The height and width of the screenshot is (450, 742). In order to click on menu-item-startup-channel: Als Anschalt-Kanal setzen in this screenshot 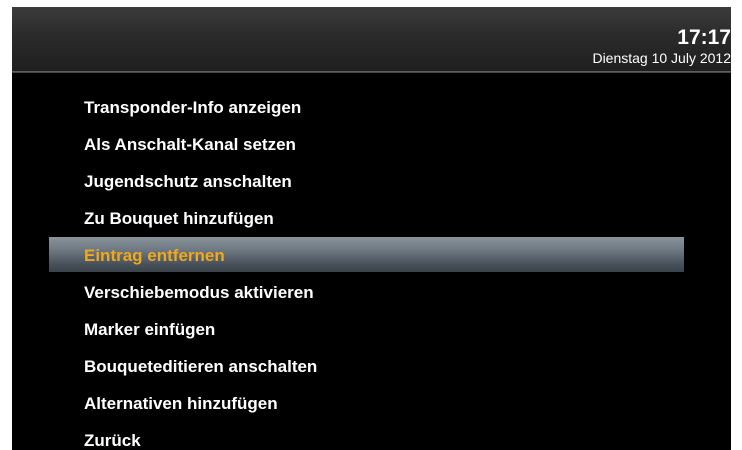, I will do `click(371, 144)`.